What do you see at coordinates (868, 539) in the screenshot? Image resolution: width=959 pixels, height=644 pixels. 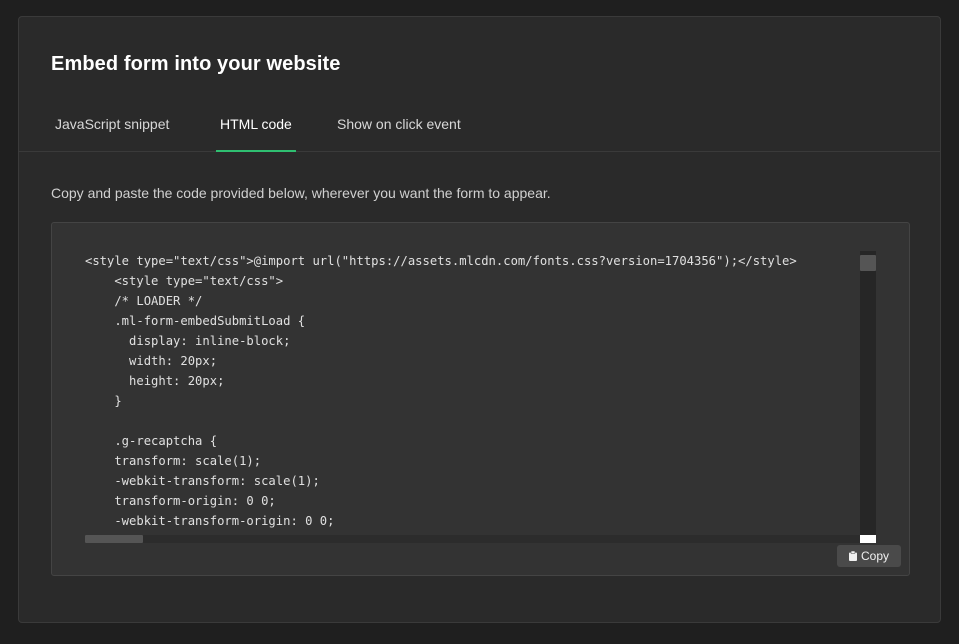 I see `scrollbar-corner` at bounding box center [868, 539].